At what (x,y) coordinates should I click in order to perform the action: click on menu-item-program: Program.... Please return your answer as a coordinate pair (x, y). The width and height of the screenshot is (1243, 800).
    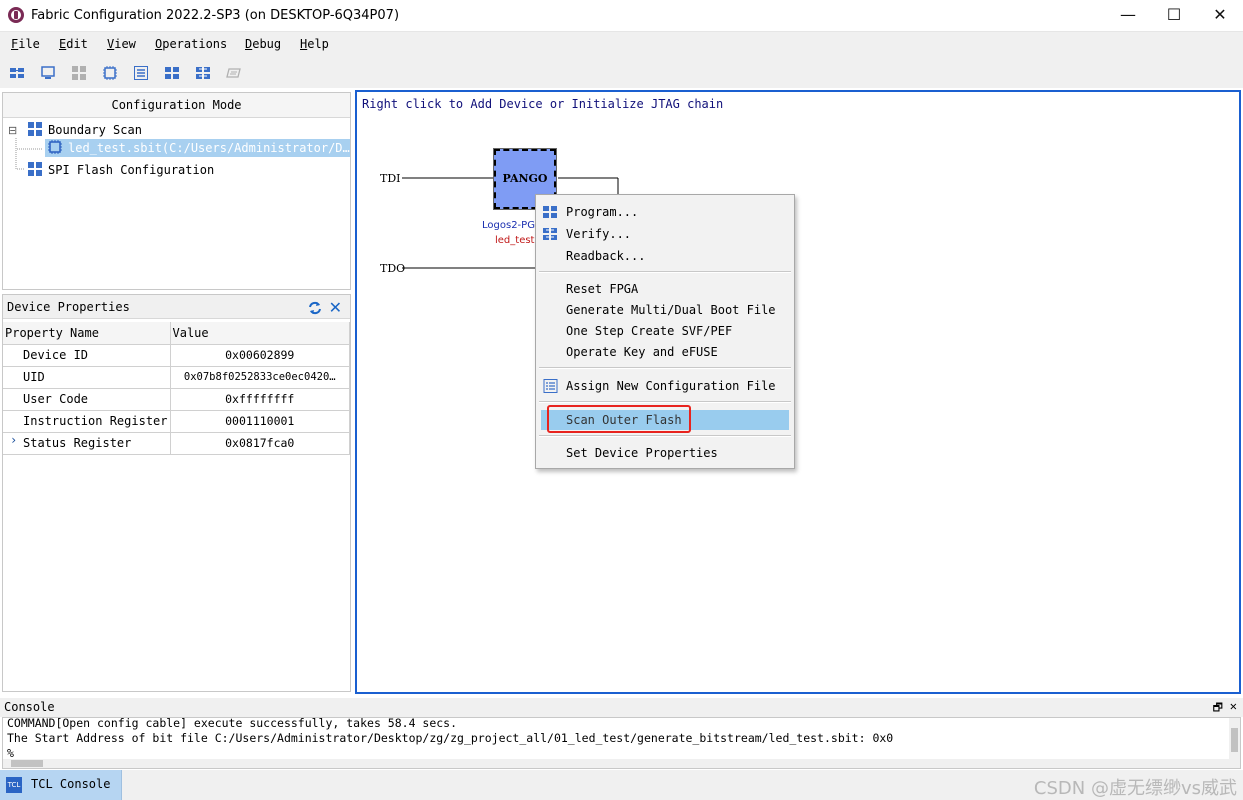
    Looking at the image, I should click on (665, 212).